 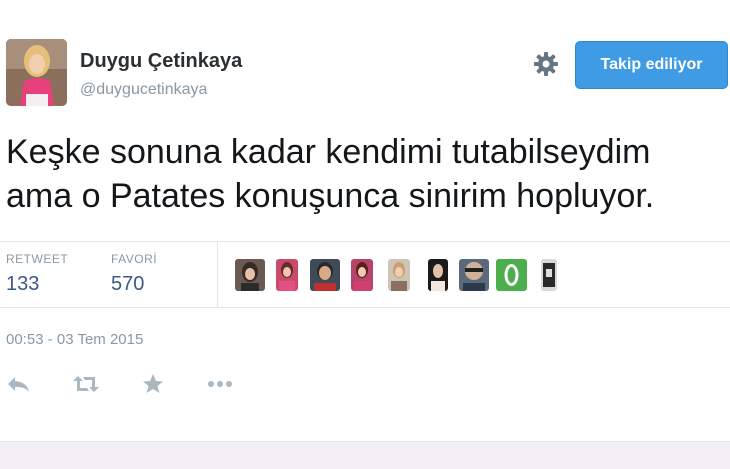 What do you see at coordinates (546, 64) in the screenshot?
I see `gear-icon` at bounding box center [546, 64].